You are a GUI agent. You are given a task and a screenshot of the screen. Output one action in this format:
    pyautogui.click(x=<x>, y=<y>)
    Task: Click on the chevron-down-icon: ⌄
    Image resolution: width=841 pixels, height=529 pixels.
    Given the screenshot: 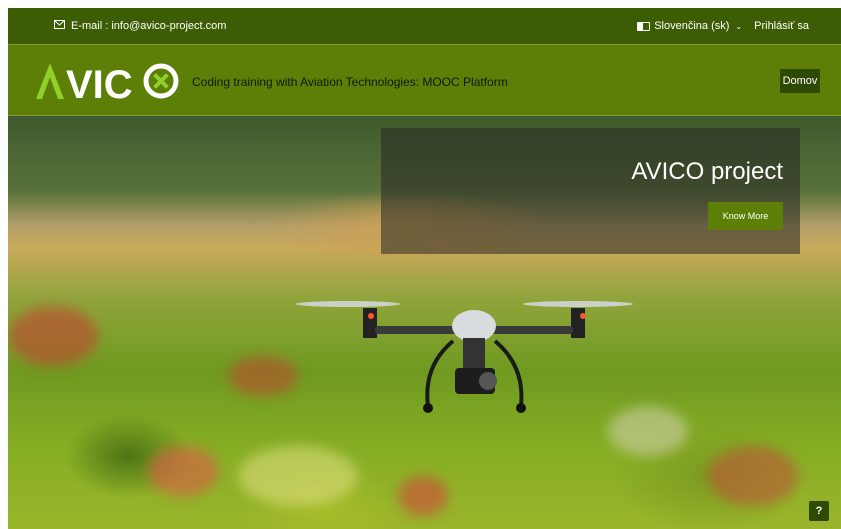 What is the action you would take?
    pyautogui.click(x=739, y=26)
    